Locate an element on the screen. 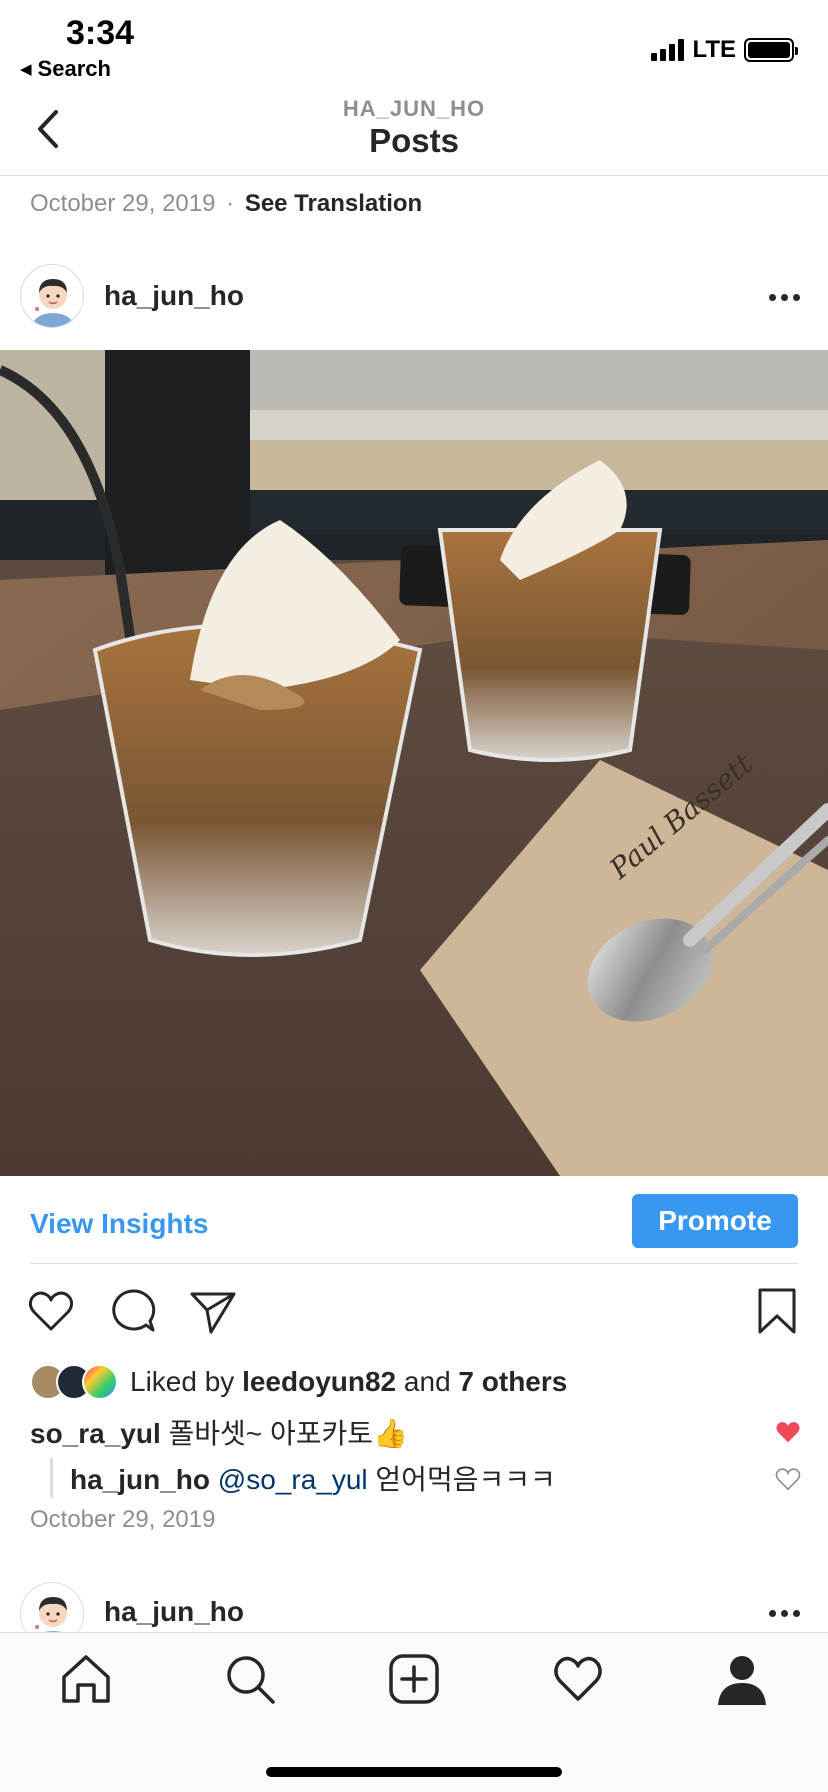 The height and width of the screenshot is (1792, 828). nav-header: HA_JUN_HO Posts is located at coordinates (414, 131).